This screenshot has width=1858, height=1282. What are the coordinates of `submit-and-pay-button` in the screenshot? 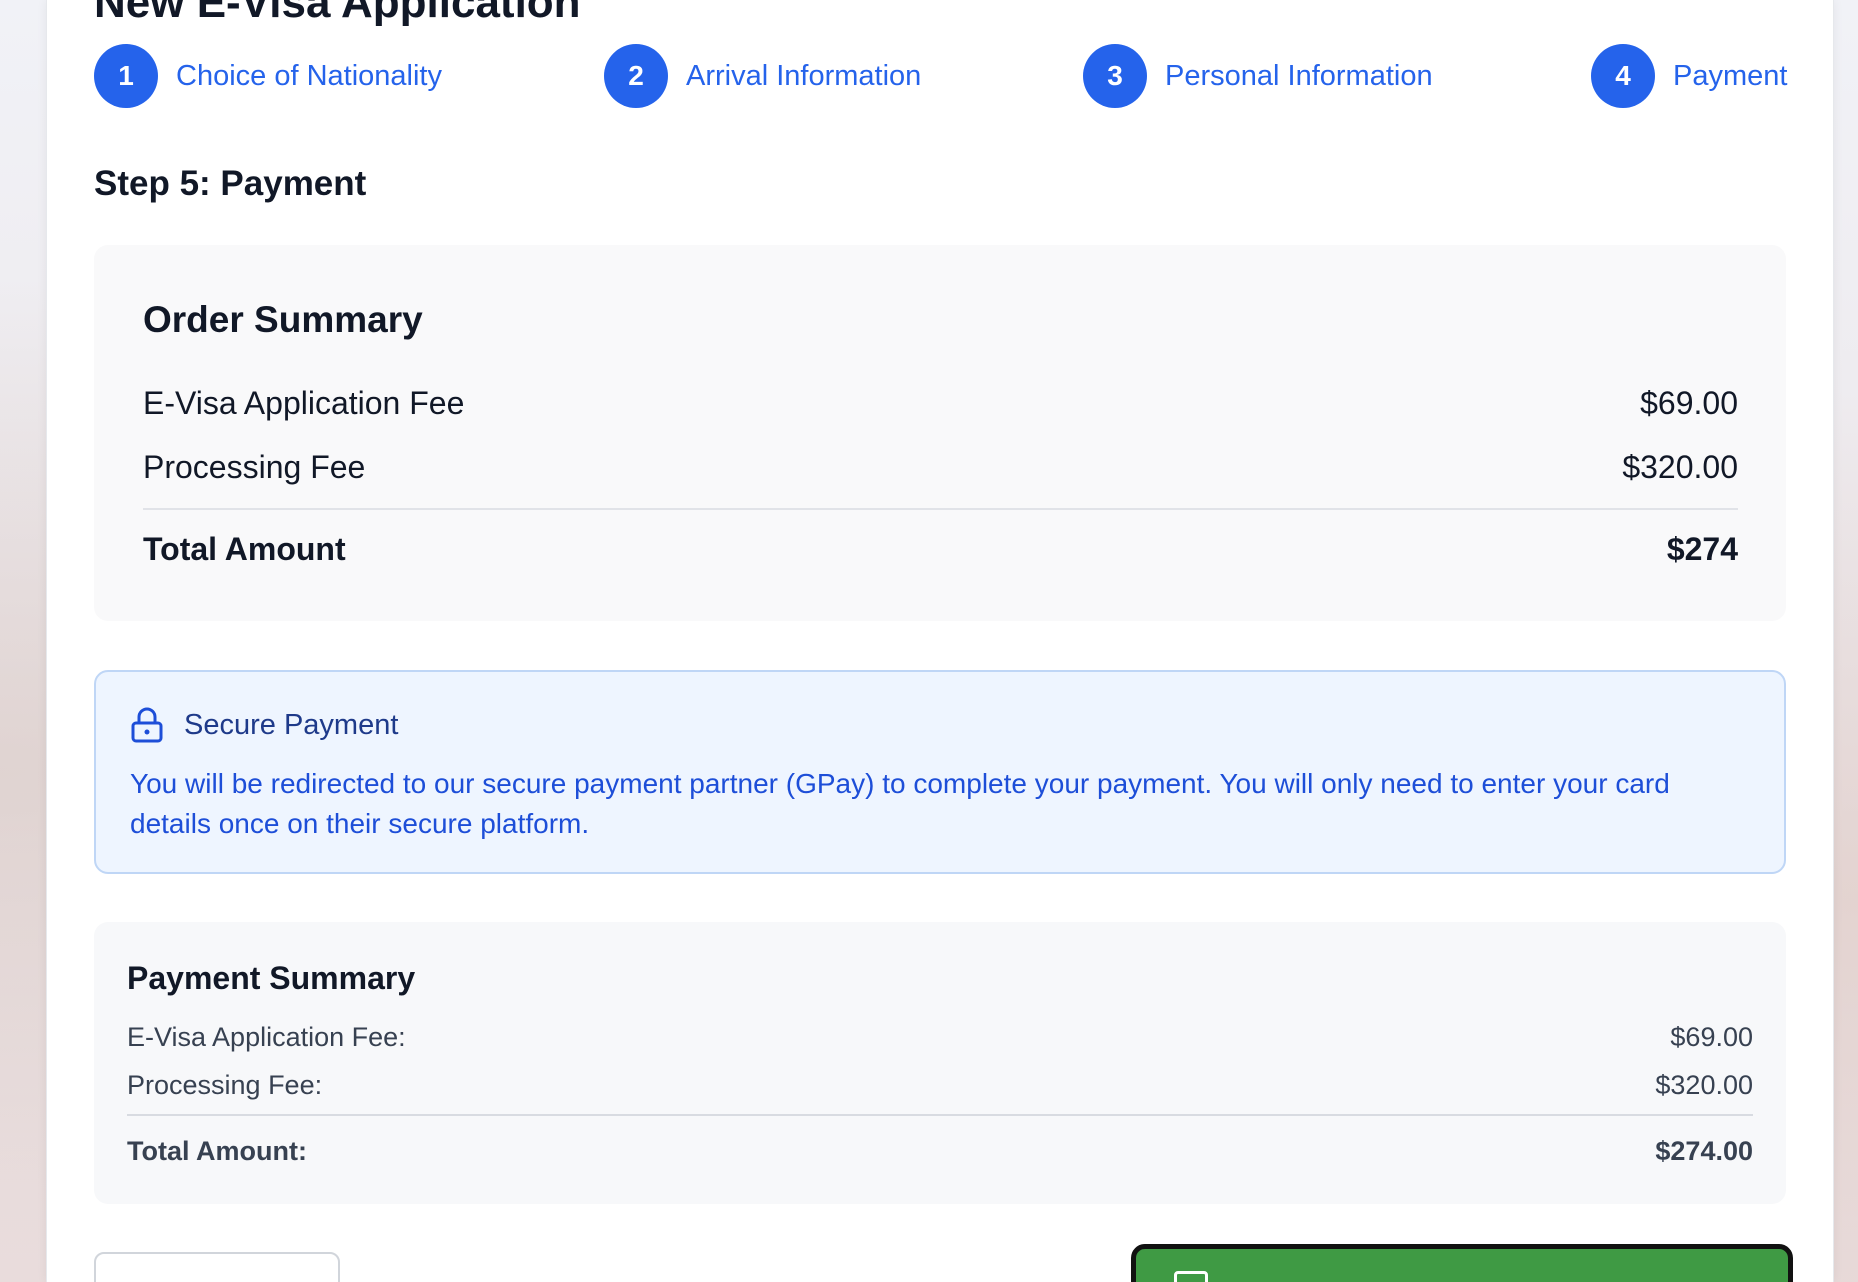 It's located at (1462, 1263).